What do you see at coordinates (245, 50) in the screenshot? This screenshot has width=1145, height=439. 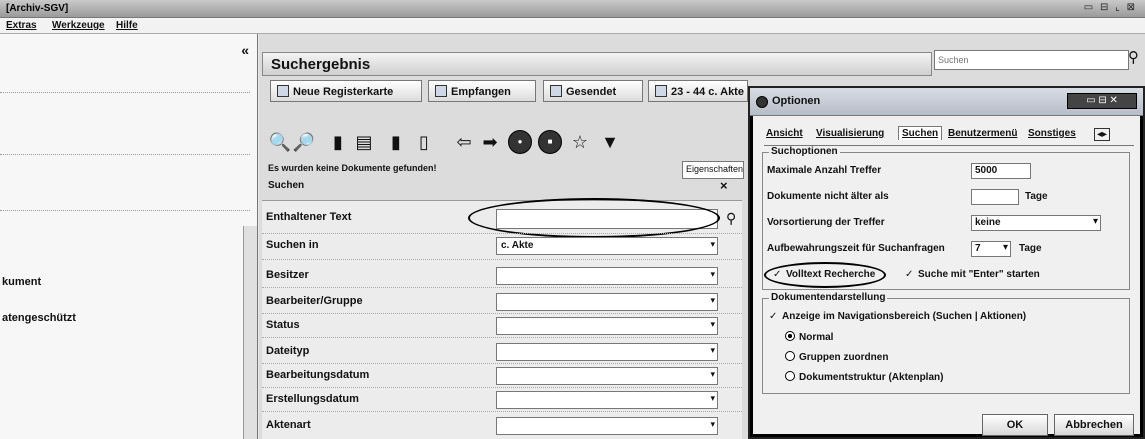 I see `collapse-panel-button: «` at bounding box center [245, 50].